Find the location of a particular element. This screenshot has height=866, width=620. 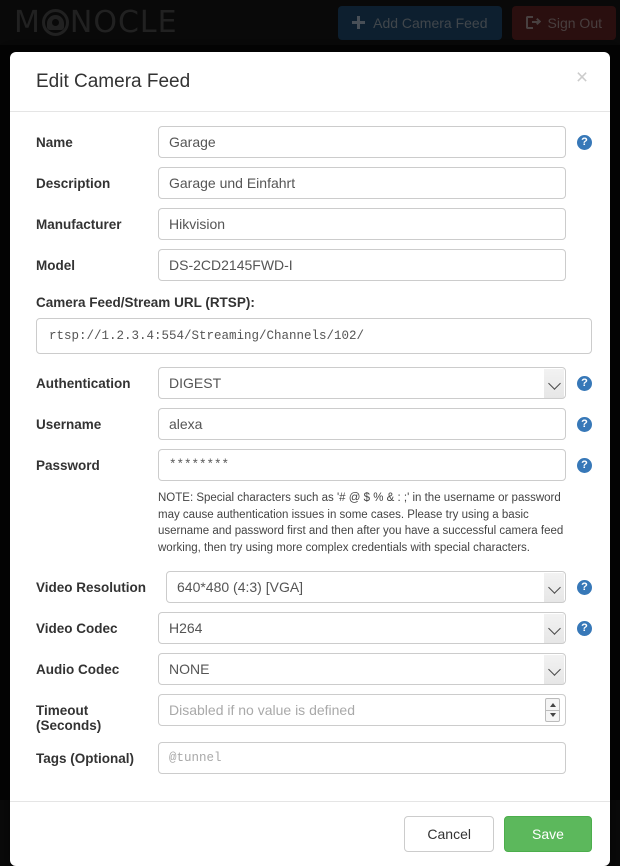

audio-codec-select: NONE is located at coordinates (362, 668).